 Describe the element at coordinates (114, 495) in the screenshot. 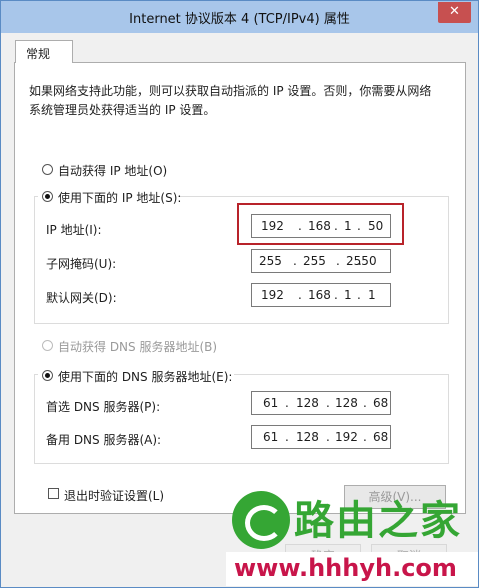

I see `validate-label: 退出时验证设置(L)` at that location.